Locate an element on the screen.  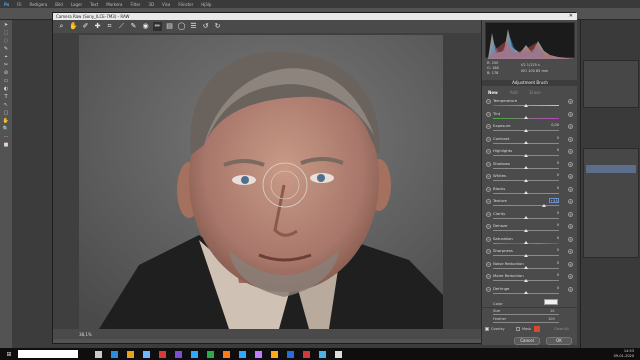
feather-slider is located at coordinates (526, 322).